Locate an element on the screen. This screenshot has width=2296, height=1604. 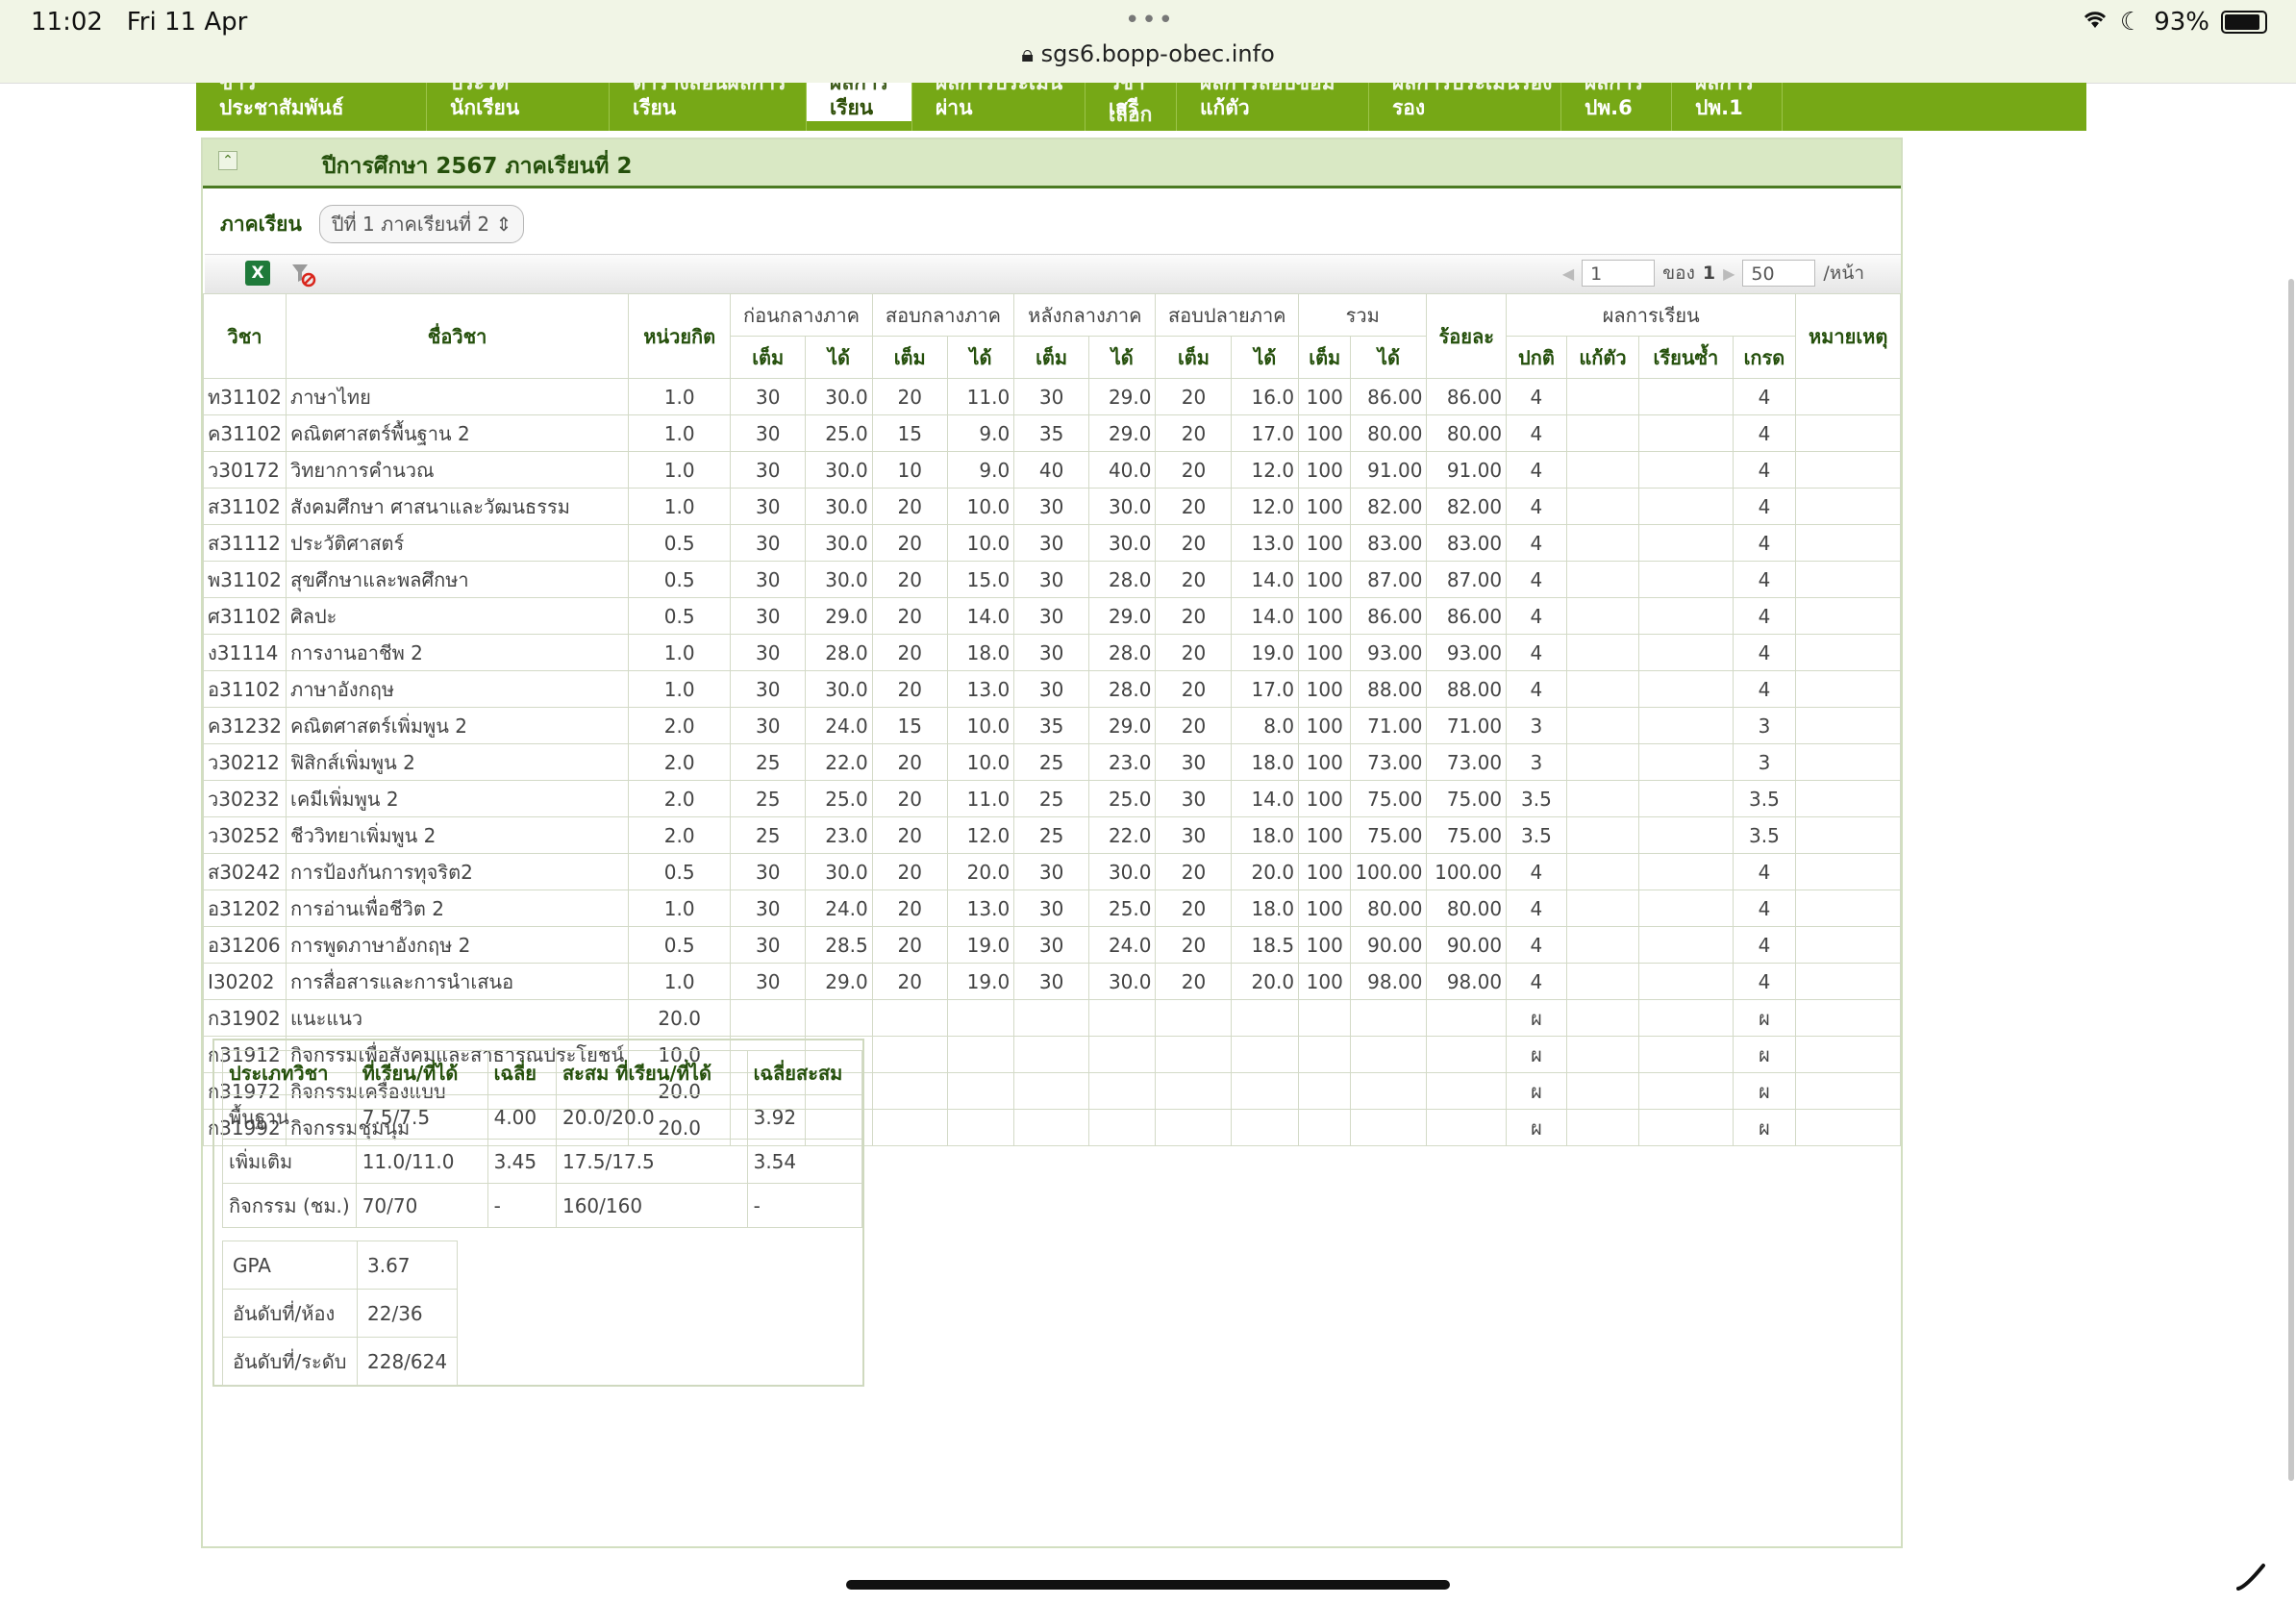
cell-total-got is located at coordinates (1389, 1018).